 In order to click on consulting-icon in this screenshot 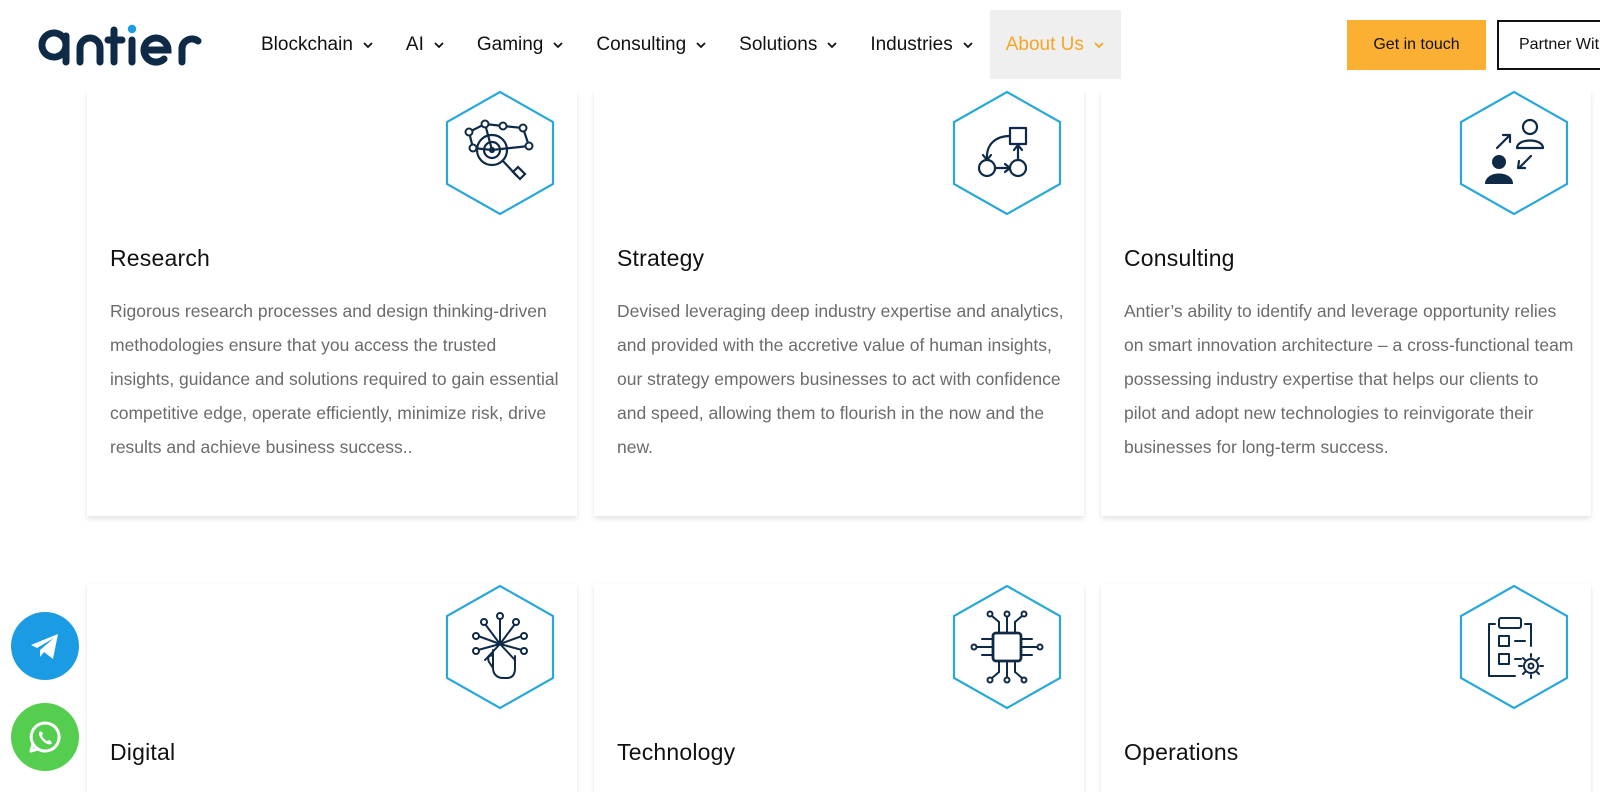, I will do `click(1514, 153)`.